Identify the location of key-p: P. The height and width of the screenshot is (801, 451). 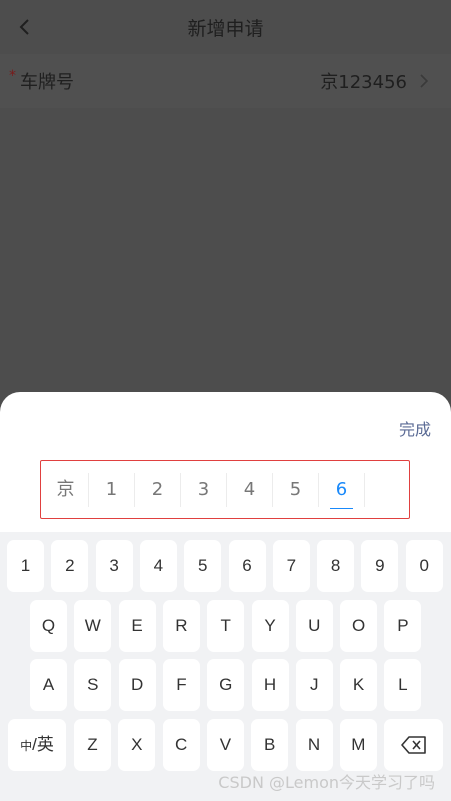
(403, 626).